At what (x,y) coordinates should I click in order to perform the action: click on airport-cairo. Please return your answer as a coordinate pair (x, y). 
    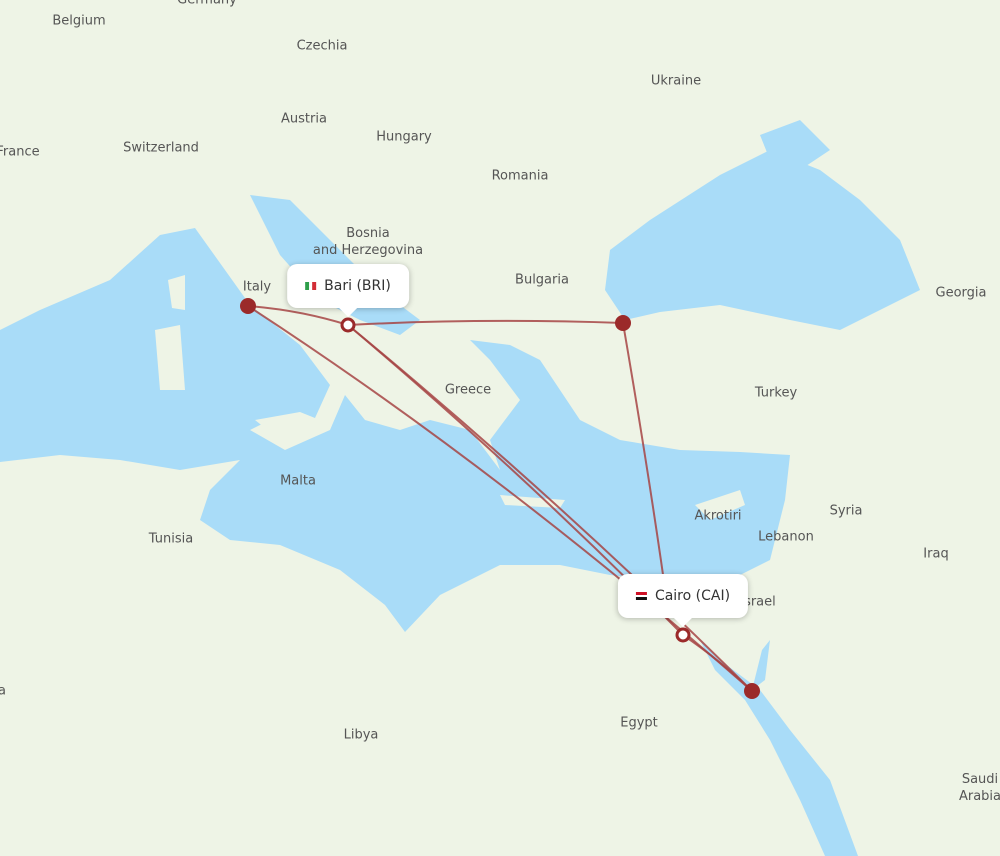
    Looking at the image, I should click on (683, 635).